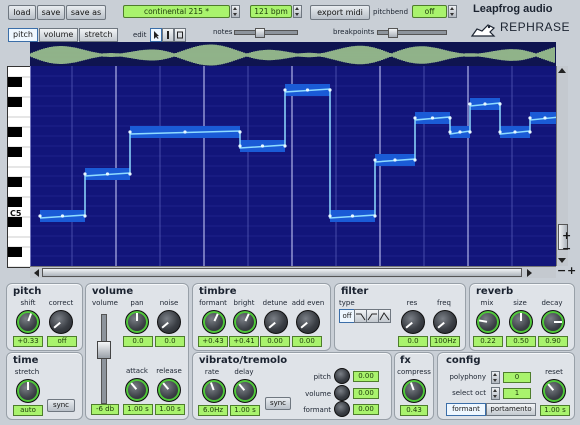 Image resolution: width=580 pixels, height=425 pixels. I want to click on pan-knob, so click(137, 322).